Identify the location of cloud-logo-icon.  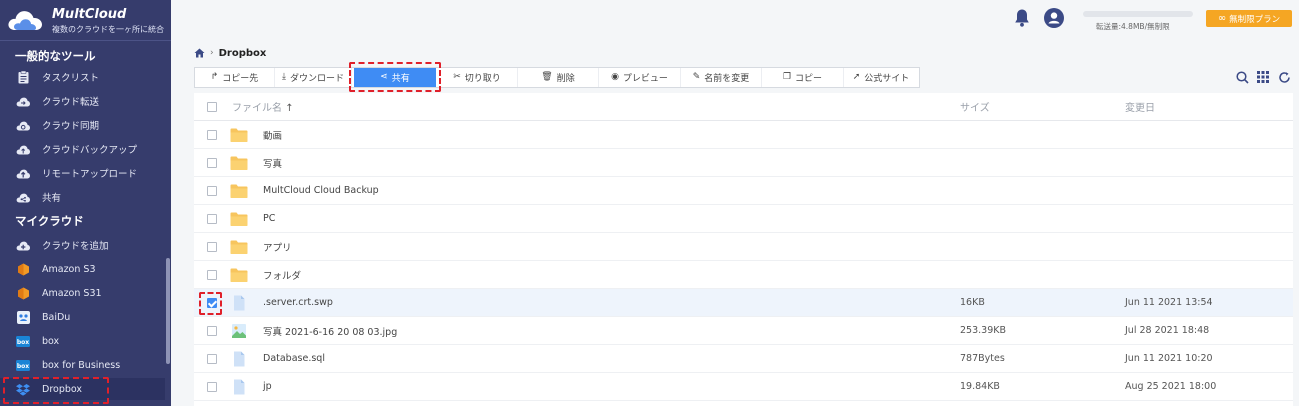
(25, 20).